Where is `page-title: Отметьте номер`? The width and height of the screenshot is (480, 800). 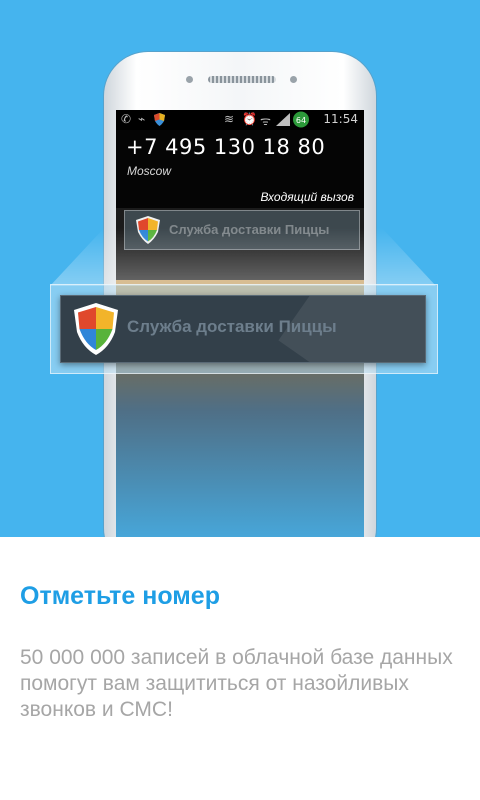 page-title: Отметьте номер is located at coordinates (120, 596).